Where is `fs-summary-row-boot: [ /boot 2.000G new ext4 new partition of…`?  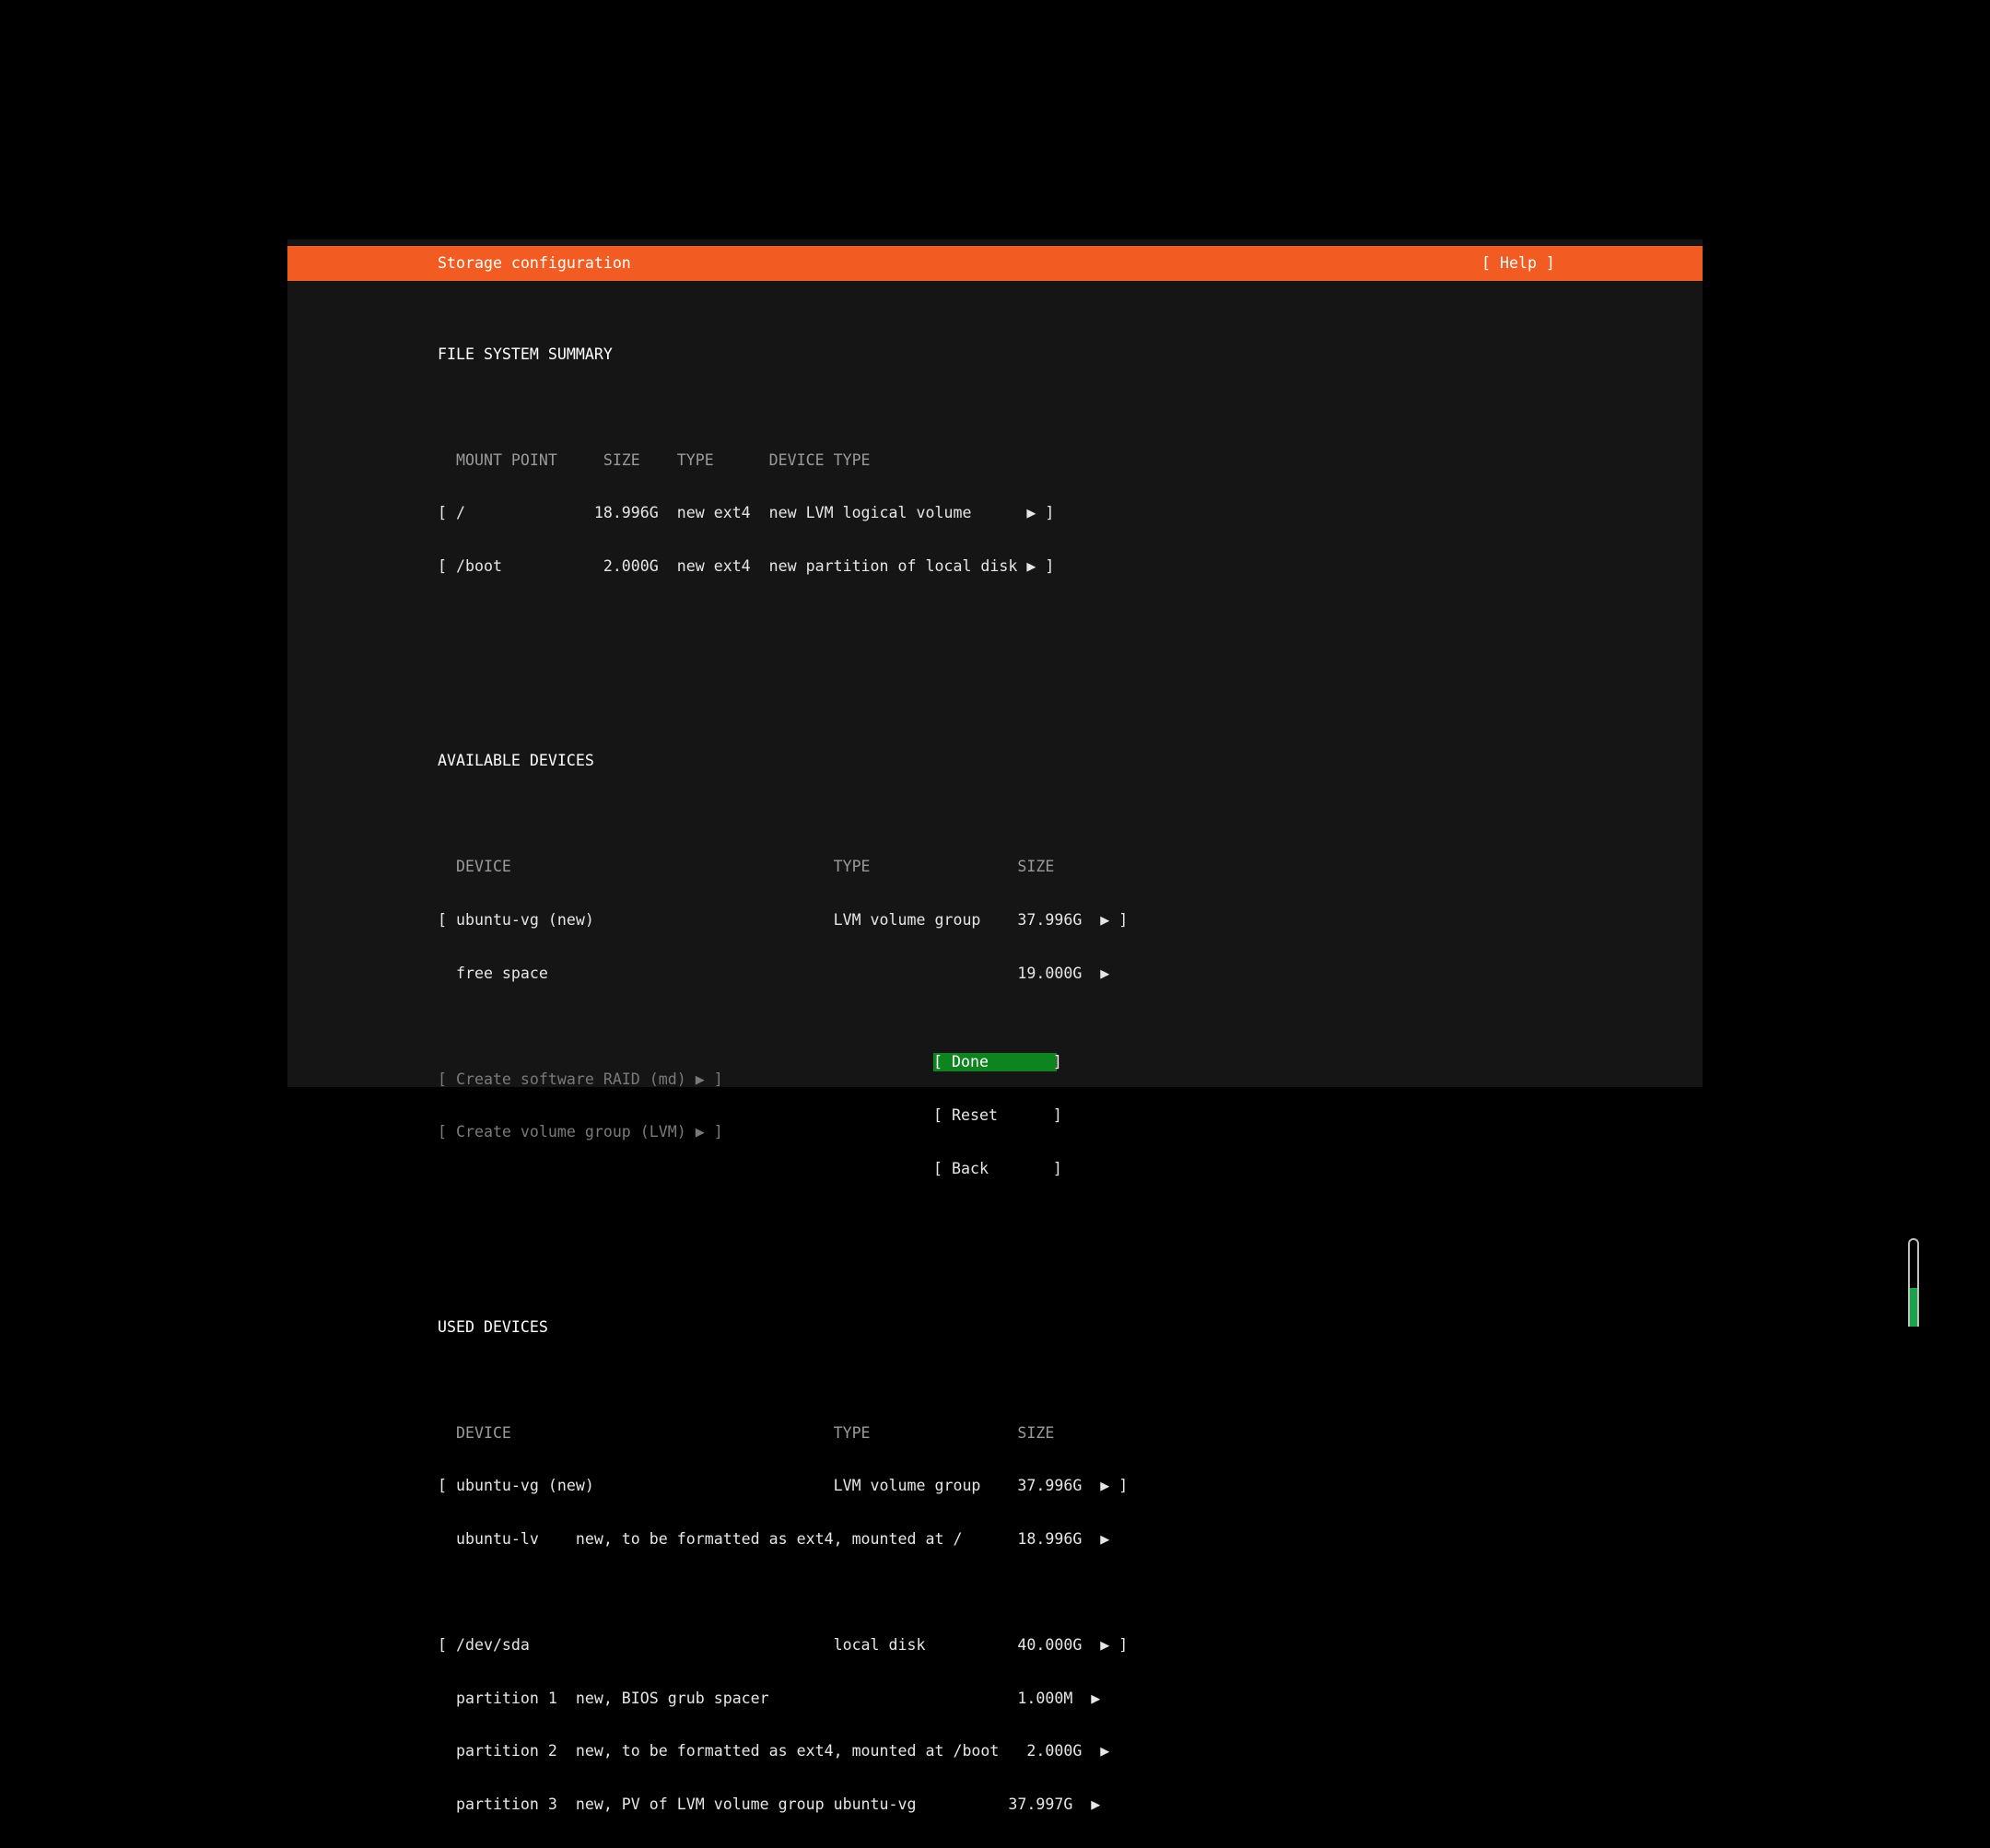 fs-summary-row-boot: [ /boot 2.000G new ext4 new partition of… is located at coordinates (783, 566).